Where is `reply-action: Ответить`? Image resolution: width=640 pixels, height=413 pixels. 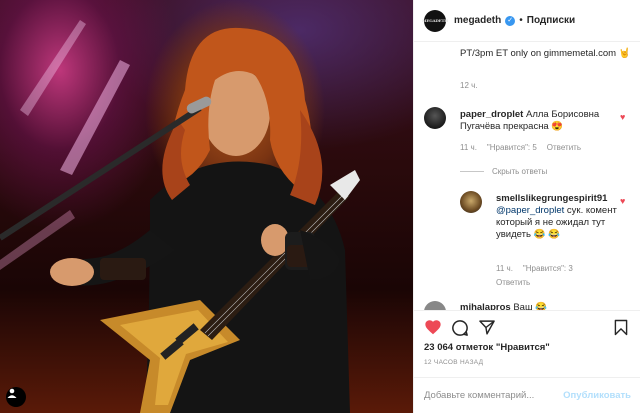 reply-action: Ответить is located at coordinates (513, 282).